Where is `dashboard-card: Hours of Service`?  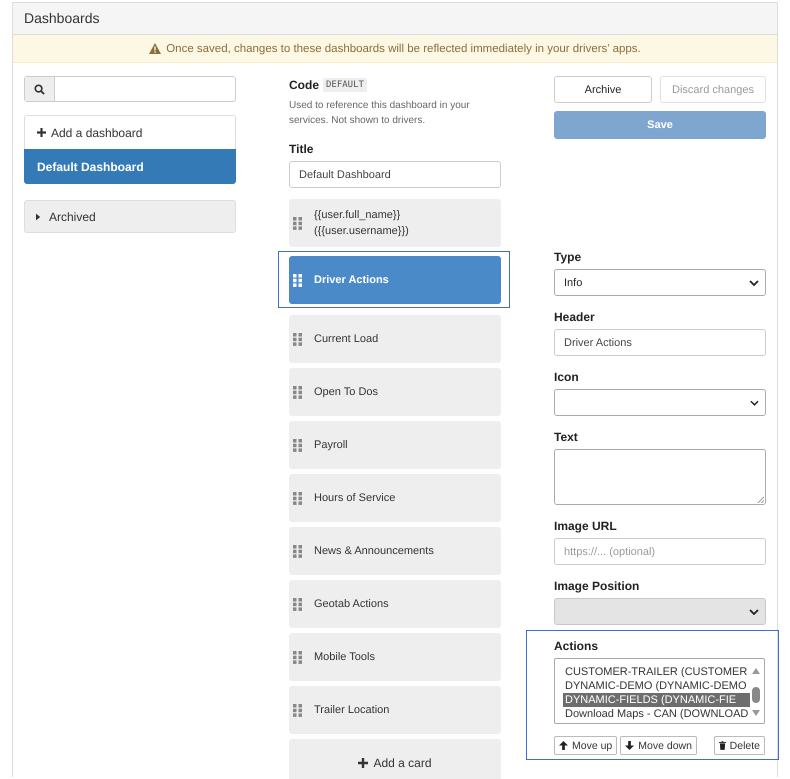 dashboard-card: Hours of Service is located at coordinates (395, 498).